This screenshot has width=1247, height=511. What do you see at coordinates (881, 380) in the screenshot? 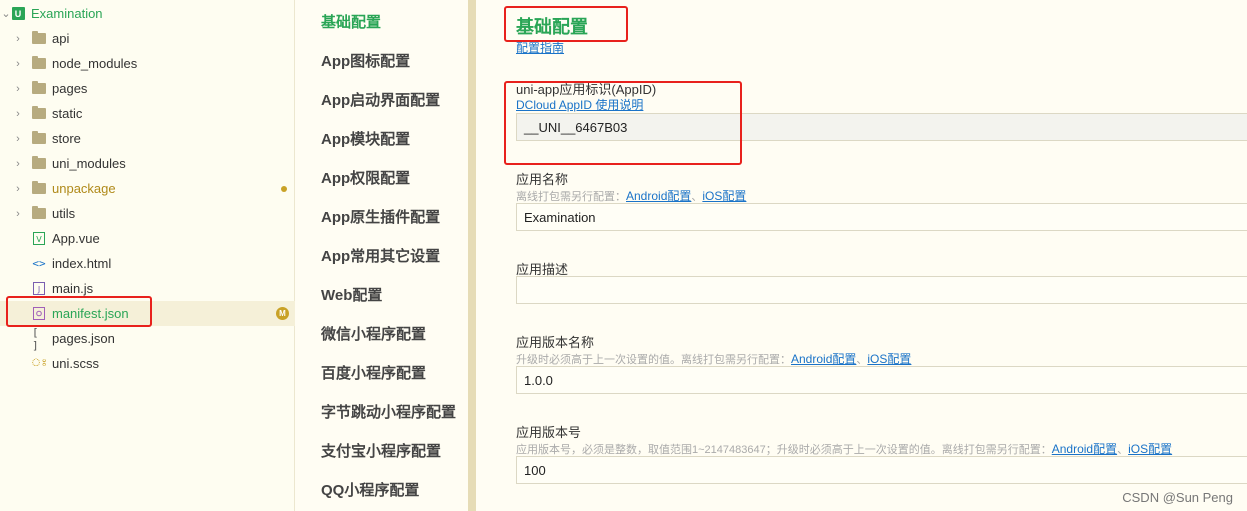
I see `version-name-field: 1.0.0` at bounding box center [881, 380].